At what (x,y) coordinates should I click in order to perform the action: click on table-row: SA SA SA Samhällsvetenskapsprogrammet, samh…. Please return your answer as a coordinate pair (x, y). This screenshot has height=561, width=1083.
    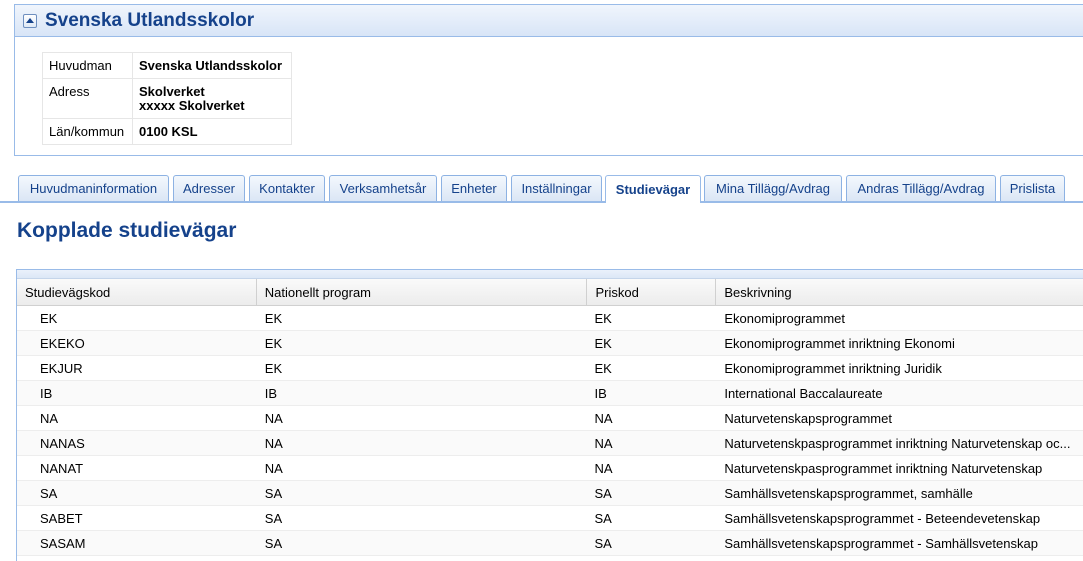
    Looking at the image, I should click on (550, 493).